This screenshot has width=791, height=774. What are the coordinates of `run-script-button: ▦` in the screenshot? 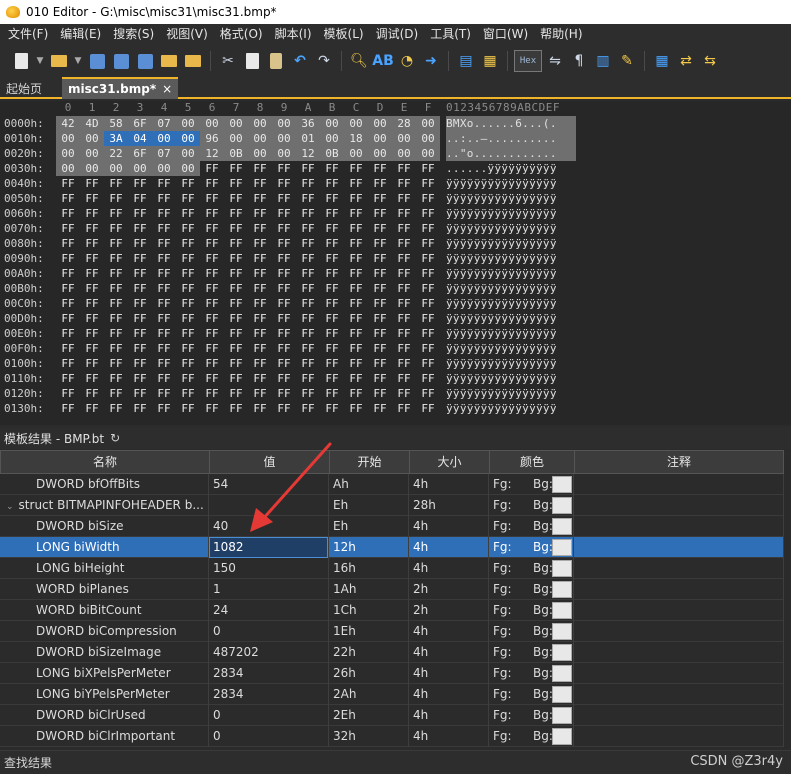 It's located at (490, 61).